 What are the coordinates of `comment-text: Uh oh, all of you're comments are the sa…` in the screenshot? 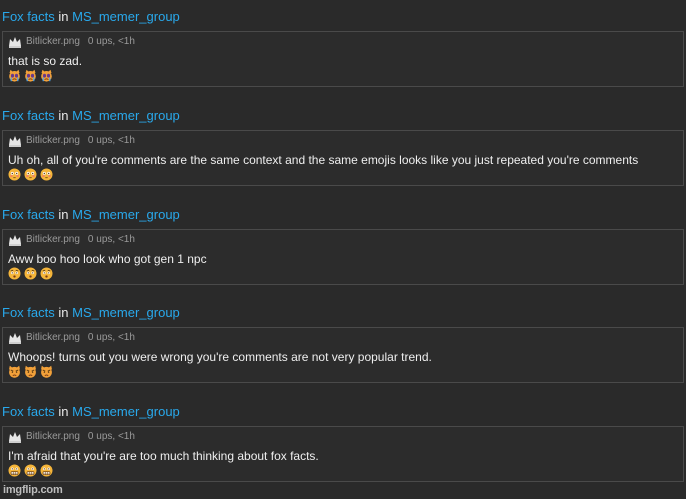 It's located at (323, 160).